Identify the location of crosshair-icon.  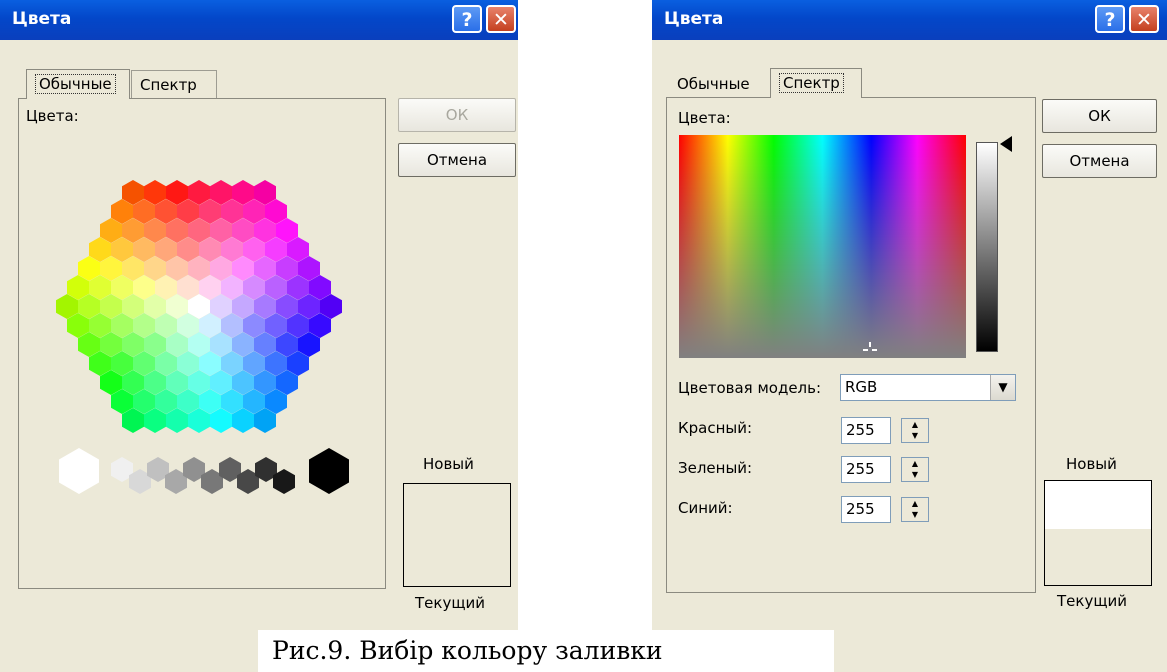
(870, 349).